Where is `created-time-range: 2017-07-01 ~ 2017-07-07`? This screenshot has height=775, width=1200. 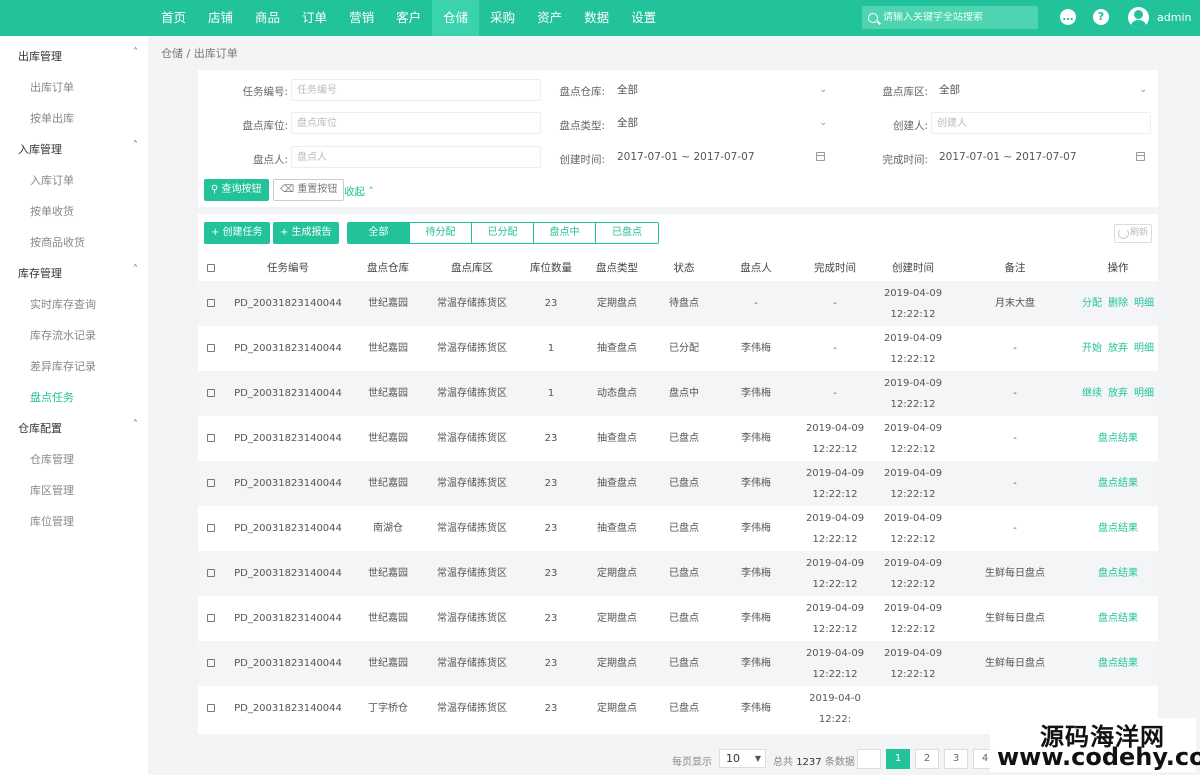 created-time-range: 2017-07-01 ~ 2017-07-07 is located at coordinates (722, 157).